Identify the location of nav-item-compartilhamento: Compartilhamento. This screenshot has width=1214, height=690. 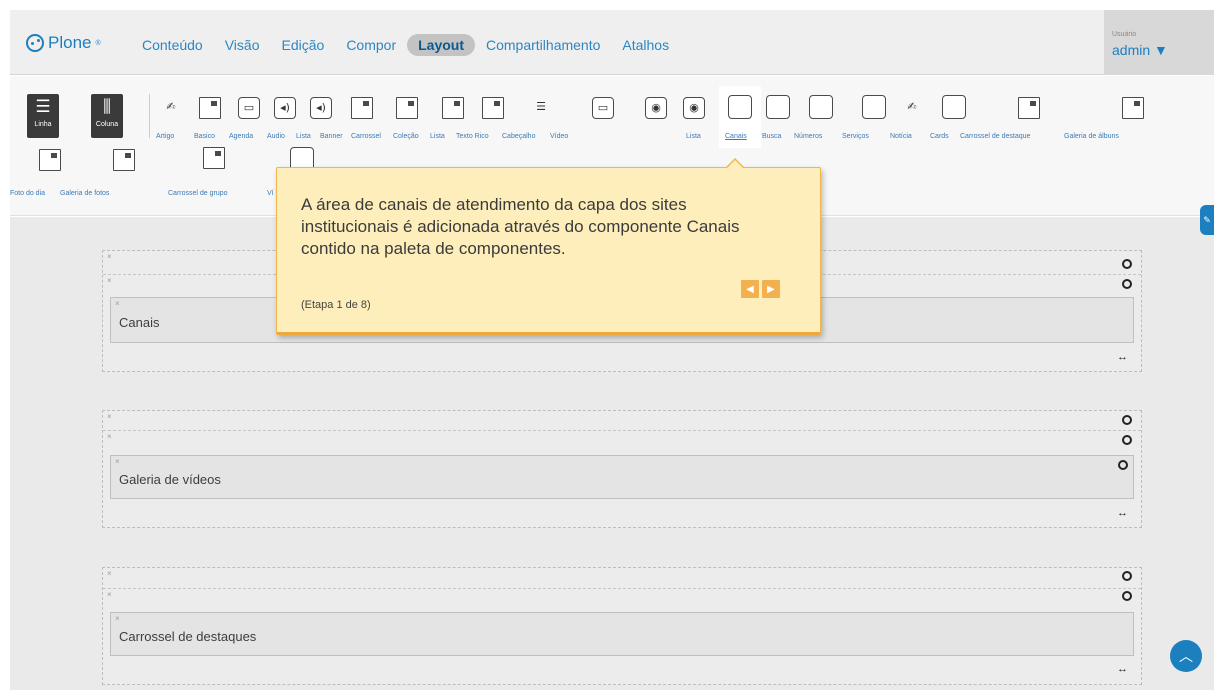
(543, 45).